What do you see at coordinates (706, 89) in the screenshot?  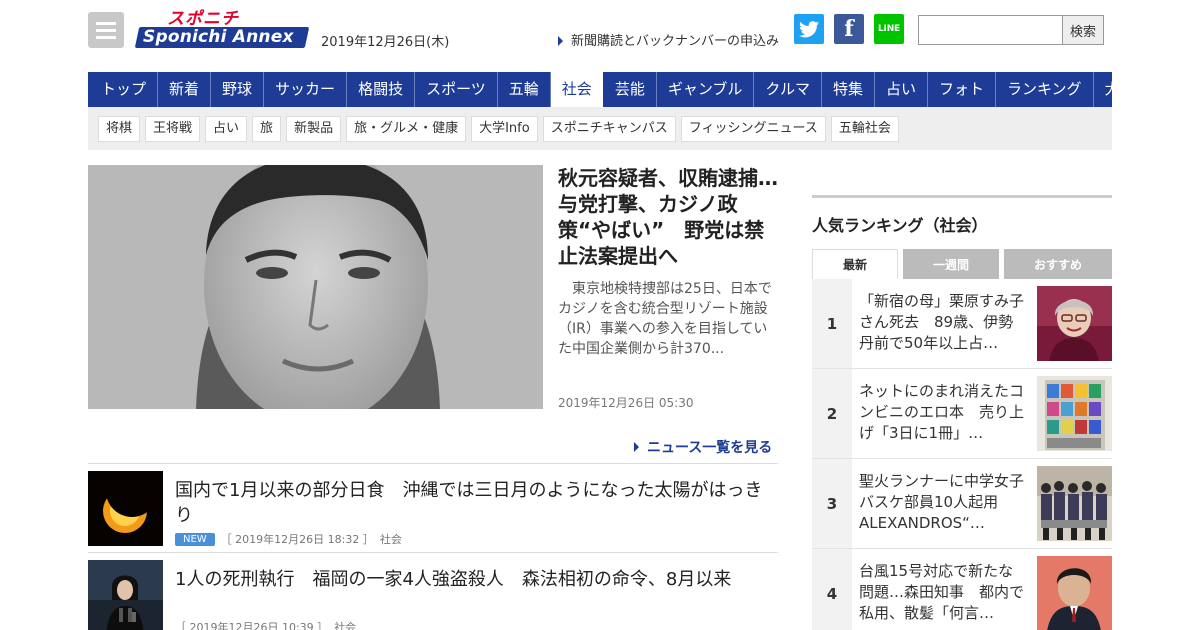 I see `nav-item: ギャンブル` at bounding box center [706, 89].